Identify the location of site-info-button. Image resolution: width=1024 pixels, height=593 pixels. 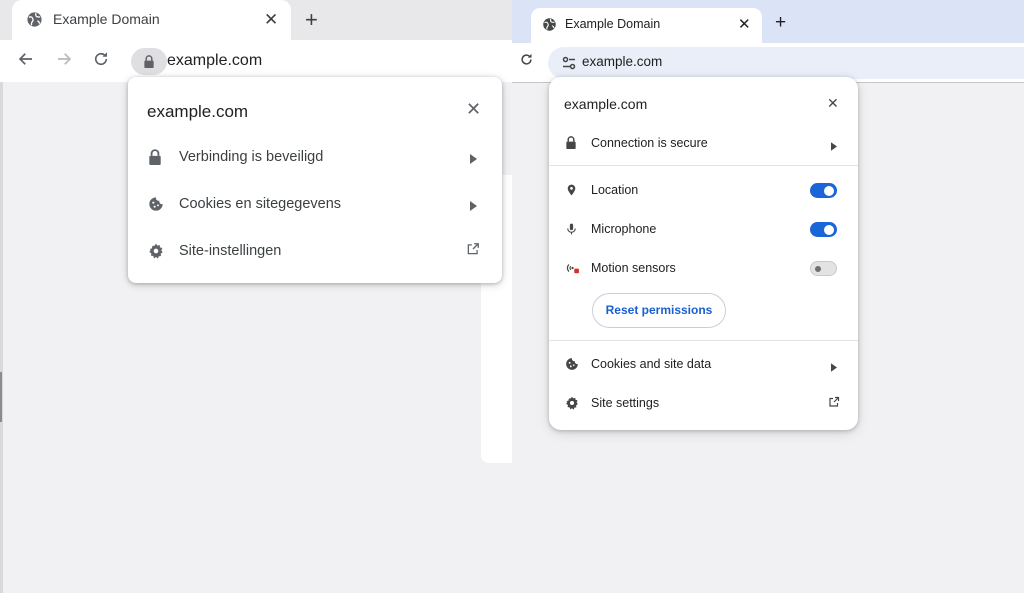
(149, 61).